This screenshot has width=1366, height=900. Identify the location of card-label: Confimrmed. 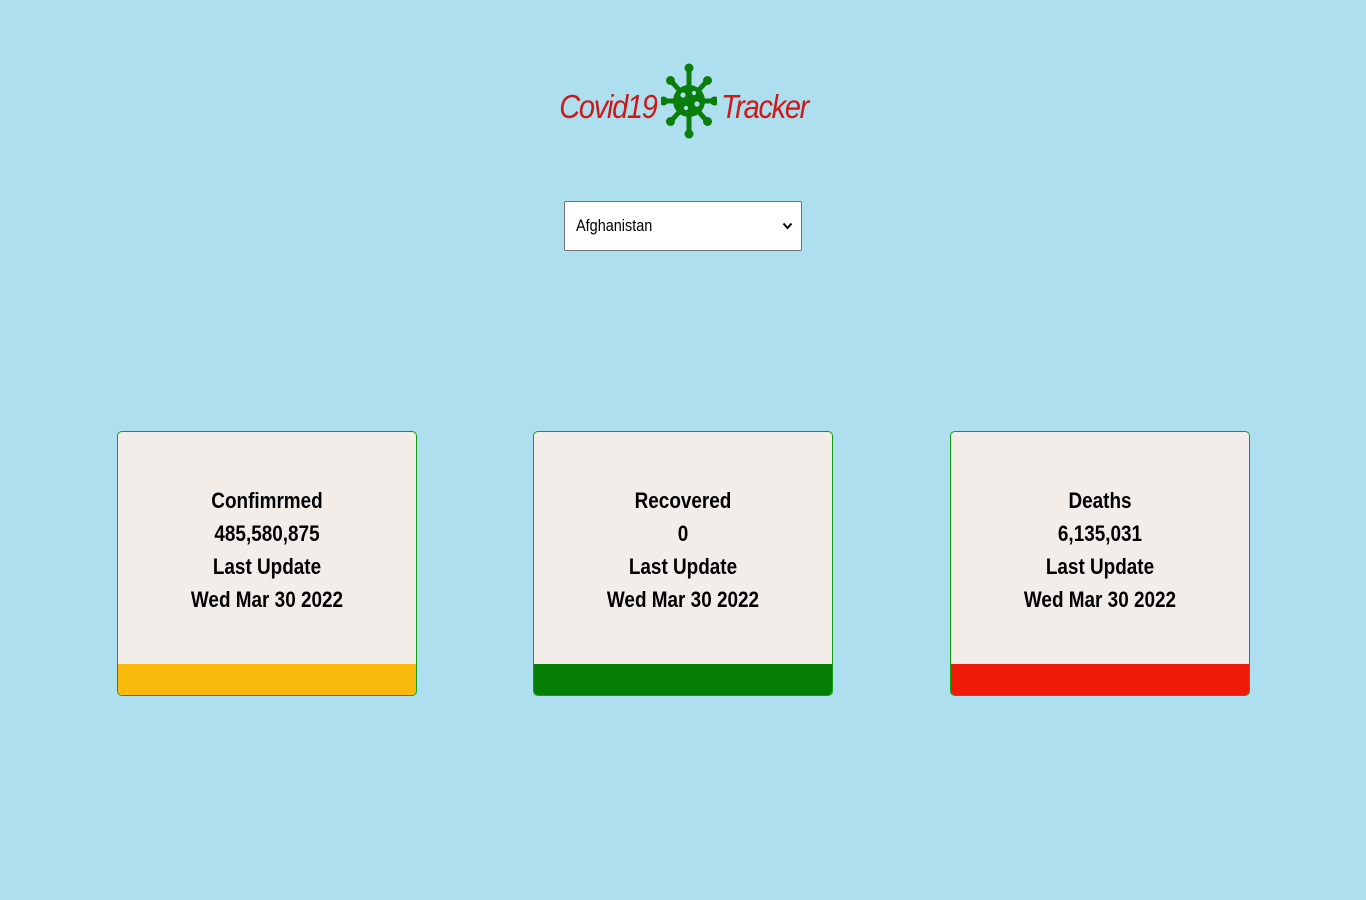
(267, 500).